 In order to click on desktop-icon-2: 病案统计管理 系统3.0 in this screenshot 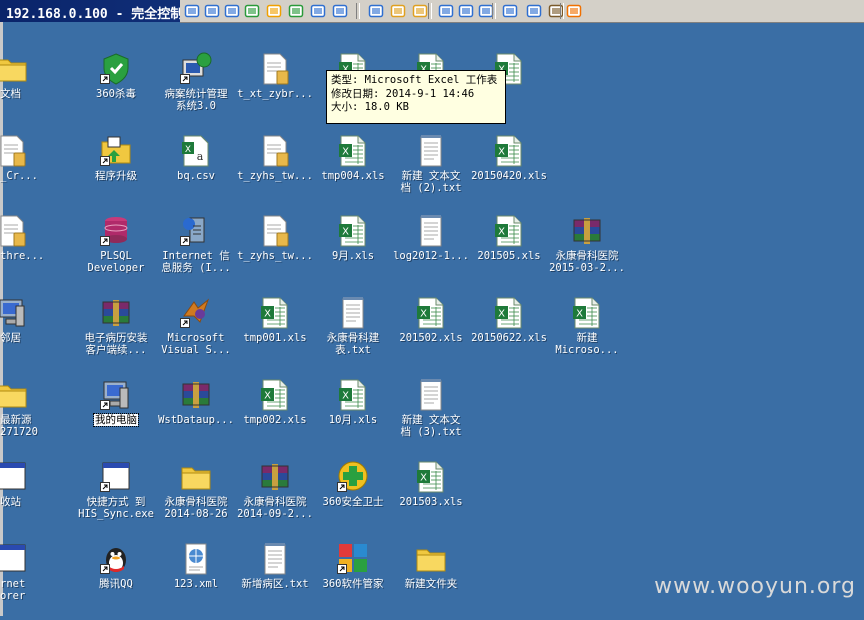, I will do `click(196, 91)`.